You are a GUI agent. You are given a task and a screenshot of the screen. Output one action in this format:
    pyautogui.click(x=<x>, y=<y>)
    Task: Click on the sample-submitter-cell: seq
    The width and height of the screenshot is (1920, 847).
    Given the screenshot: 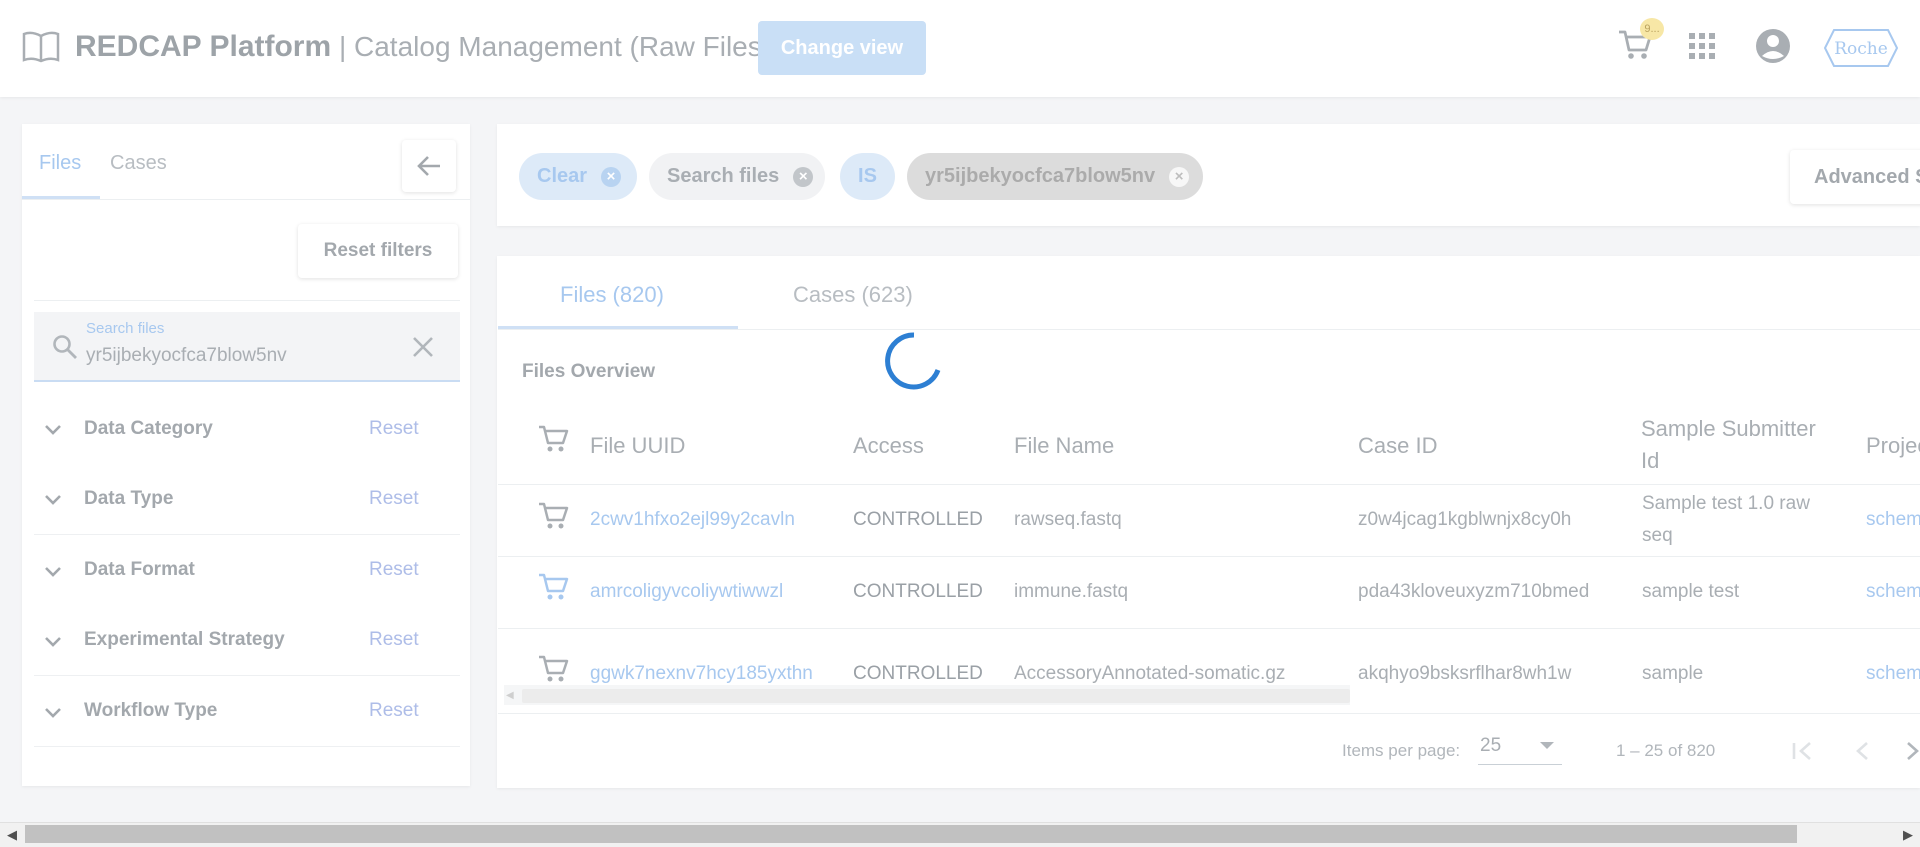 What is the action you would take?
    pyautogui.click(x=1657, y=535)
    